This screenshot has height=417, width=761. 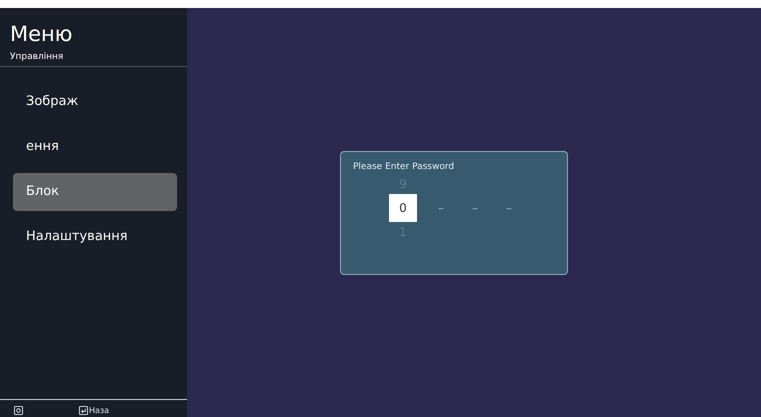 What do you see at coordinates (404, 167) in the screenshot?
I see `dialog-title: Please Enter Password` at bounding box center [404, 167].